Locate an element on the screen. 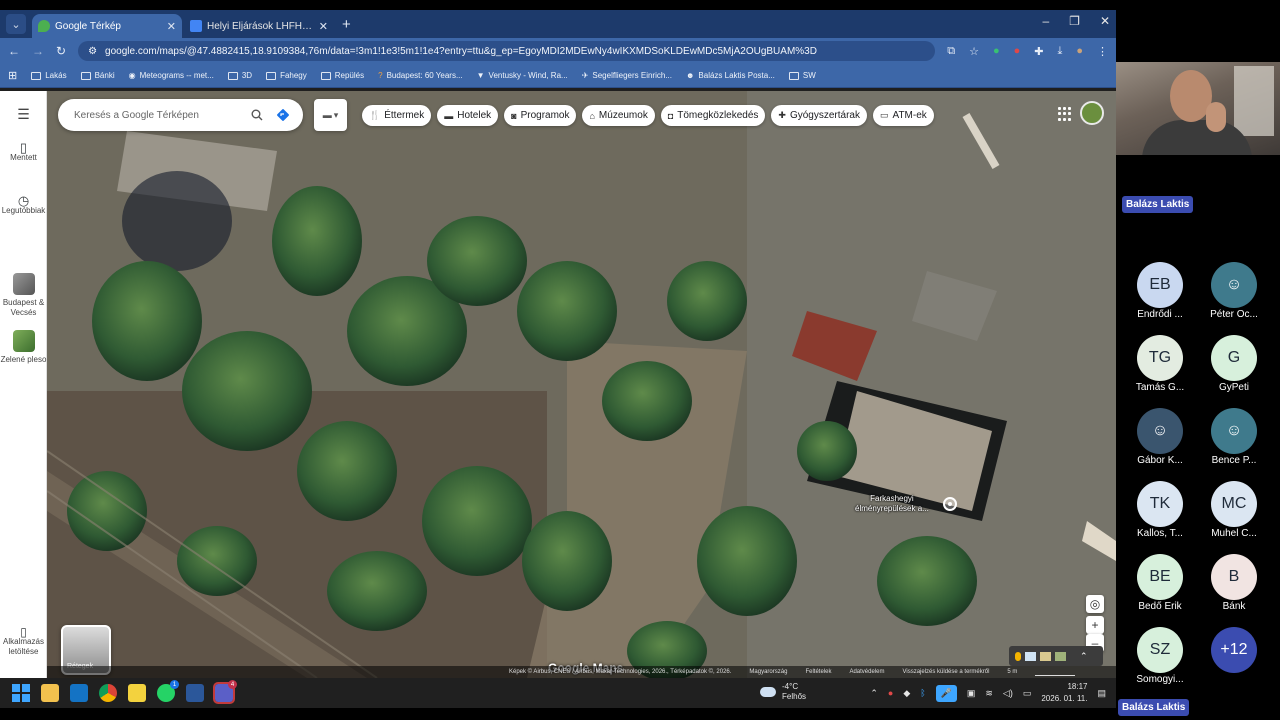  account-avatar is located at coordinates (1092, 113).